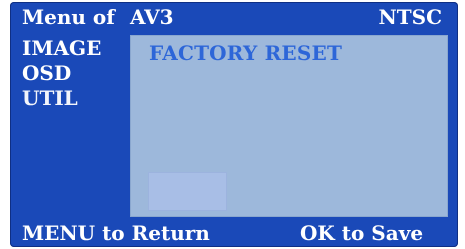  I want to click on input-source: AV3, so click(152, 17).